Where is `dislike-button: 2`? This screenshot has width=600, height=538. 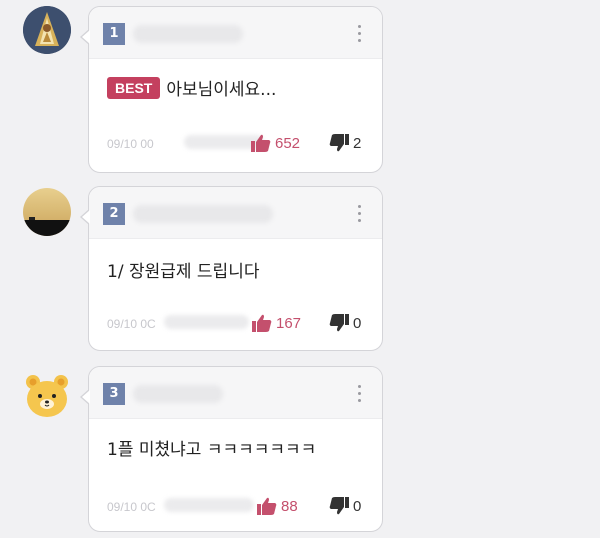 dislike-button: 2 is located at coordinates (345, 143).